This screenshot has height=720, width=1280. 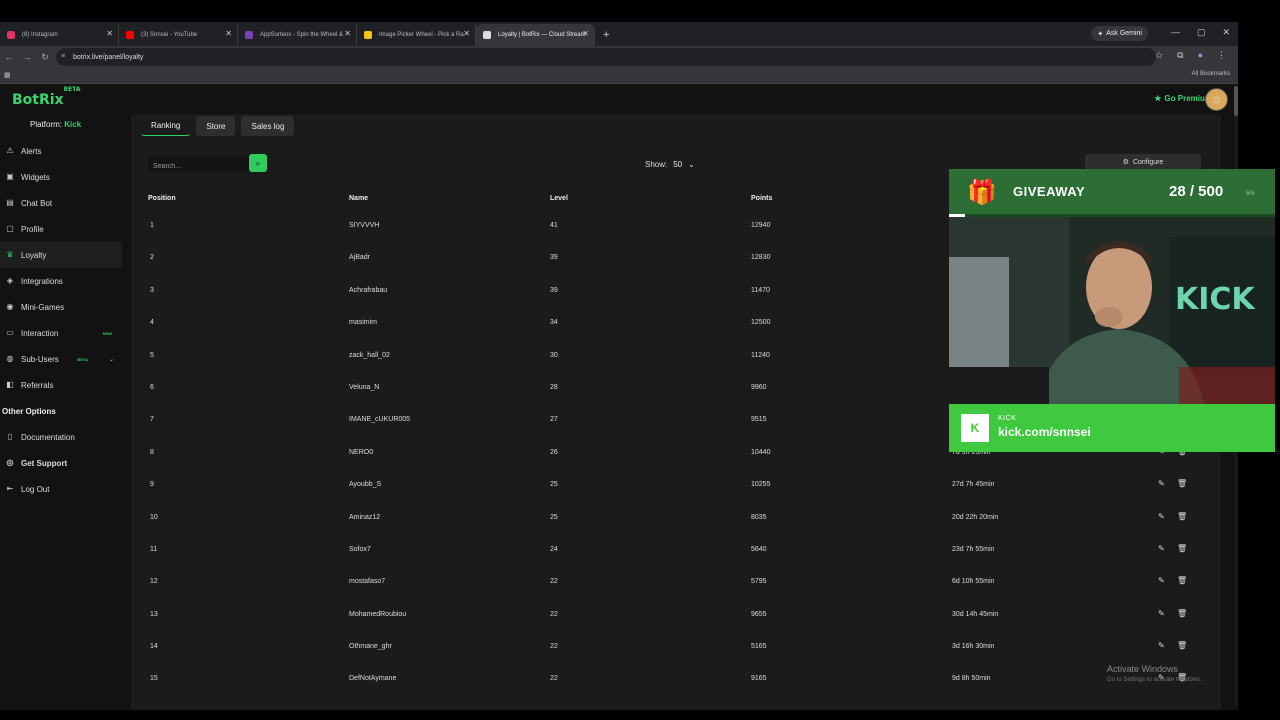 I want to click on sidebar-item-label: Profile, so click(x=32, y=229).